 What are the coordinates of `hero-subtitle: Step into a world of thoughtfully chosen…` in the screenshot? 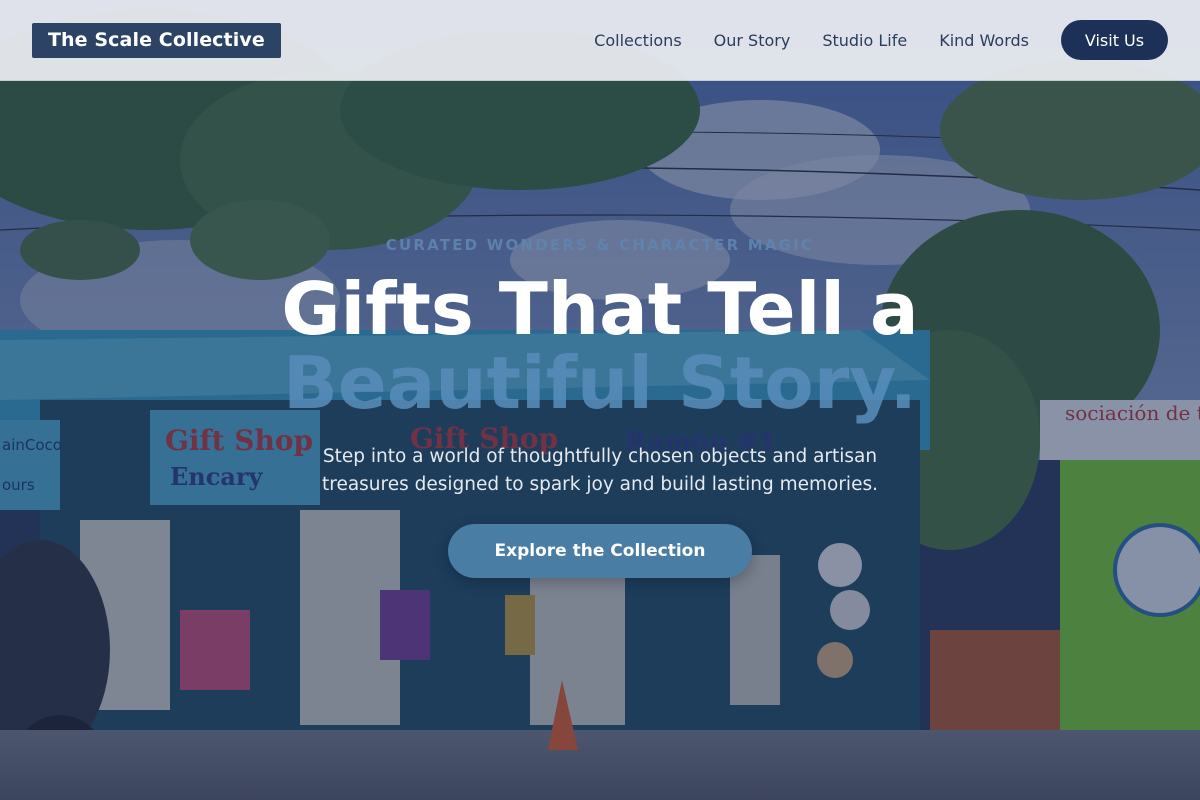 It's located at (600, 470).